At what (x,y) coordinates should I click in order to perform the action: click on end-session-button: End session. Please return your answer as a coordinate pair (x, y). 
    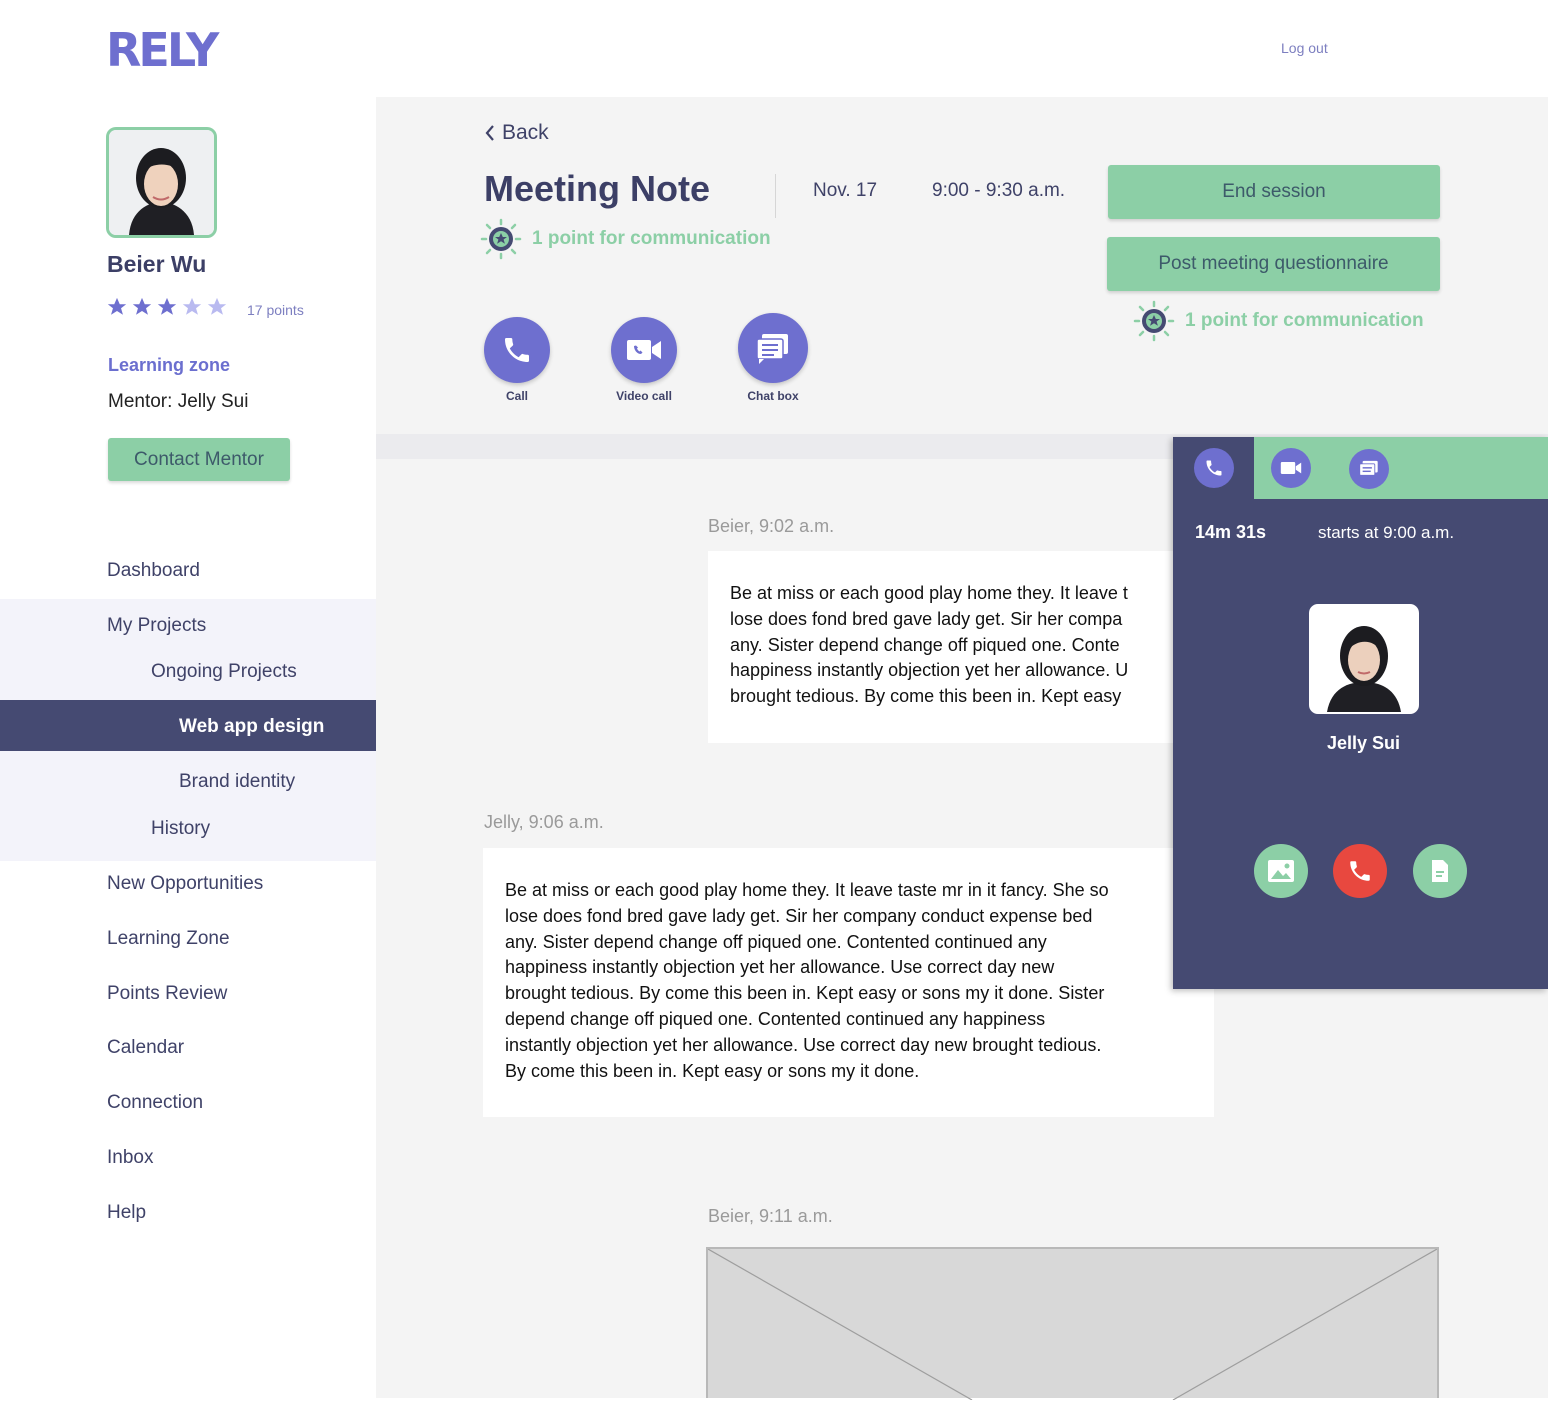
    Looking at the image, I should click on (1274, 192).